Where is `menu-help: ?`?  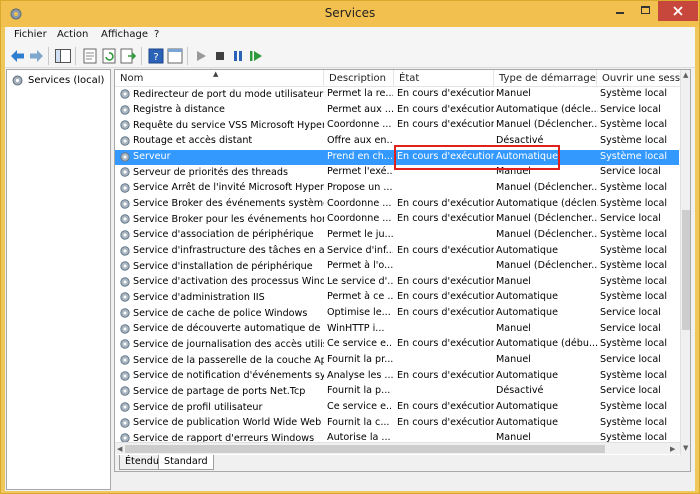
menu-help: ? is located at coordinates (156, 34).